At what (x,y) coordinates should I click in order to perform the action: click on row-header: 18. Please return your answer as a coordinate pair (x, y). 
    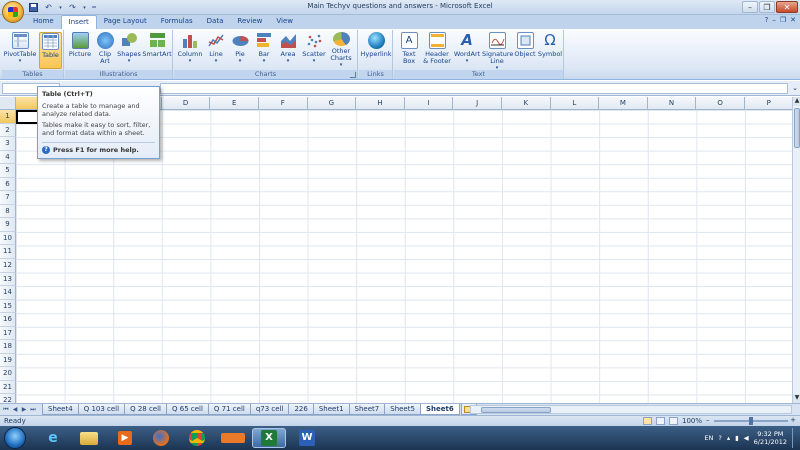
    Looking at the image, I should click on (8, 347).